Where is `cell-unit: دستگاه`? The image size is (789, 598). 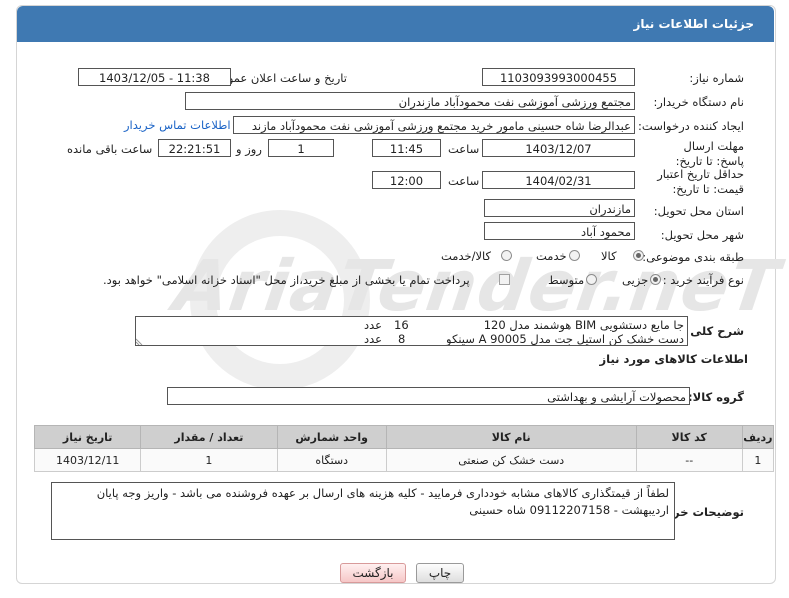 cell-unit: دستگاه is located at coordinates (331, 460).